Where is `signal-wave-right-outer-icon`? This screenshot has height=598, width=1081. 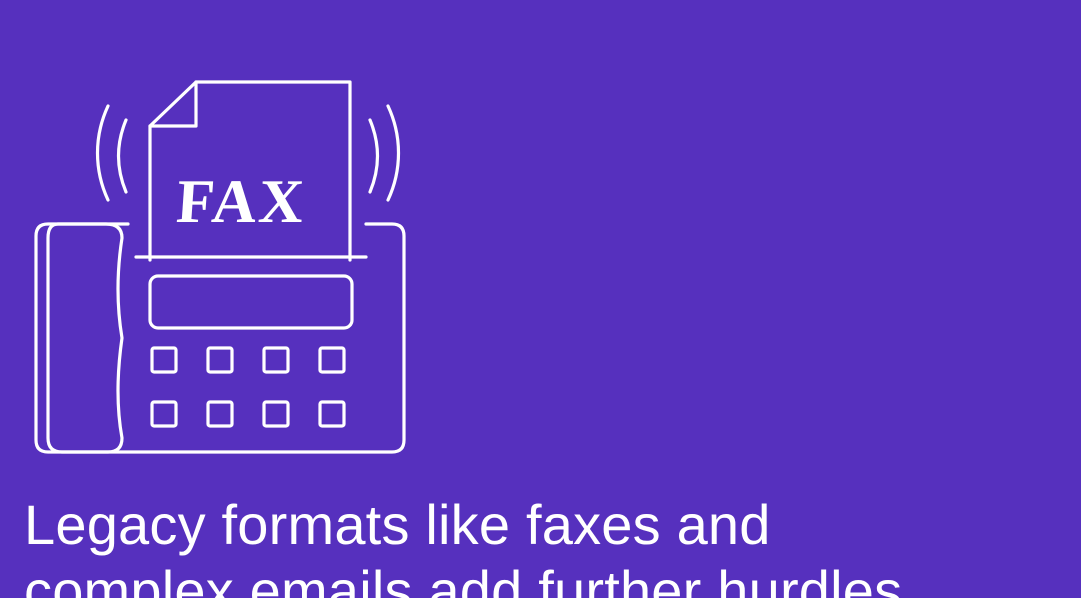 signal-wave-right-outer-icon is located at coordinates (393, 153).